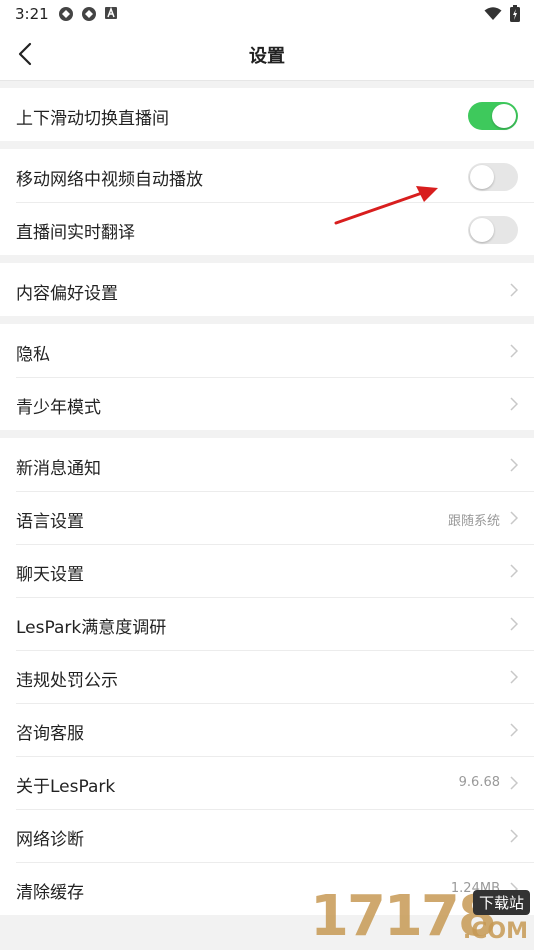  Describe the element at coordinates (267, 517) in the screenshot. I see `setting-row-language: 语言设置 跟随系统` at that location.